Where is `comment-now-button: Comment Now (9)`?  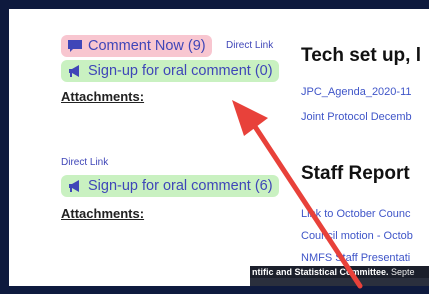
comment-now-button: Comment Now (9) is located at coordinates (136, 46).